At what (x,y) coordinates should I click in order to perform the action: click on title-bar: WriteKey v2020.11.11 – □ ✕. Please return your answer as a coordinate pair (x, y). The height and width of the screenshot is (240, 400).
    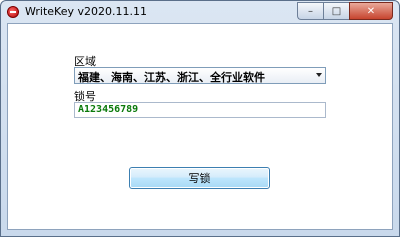
    Looking at the image, I should click on (200, 12).